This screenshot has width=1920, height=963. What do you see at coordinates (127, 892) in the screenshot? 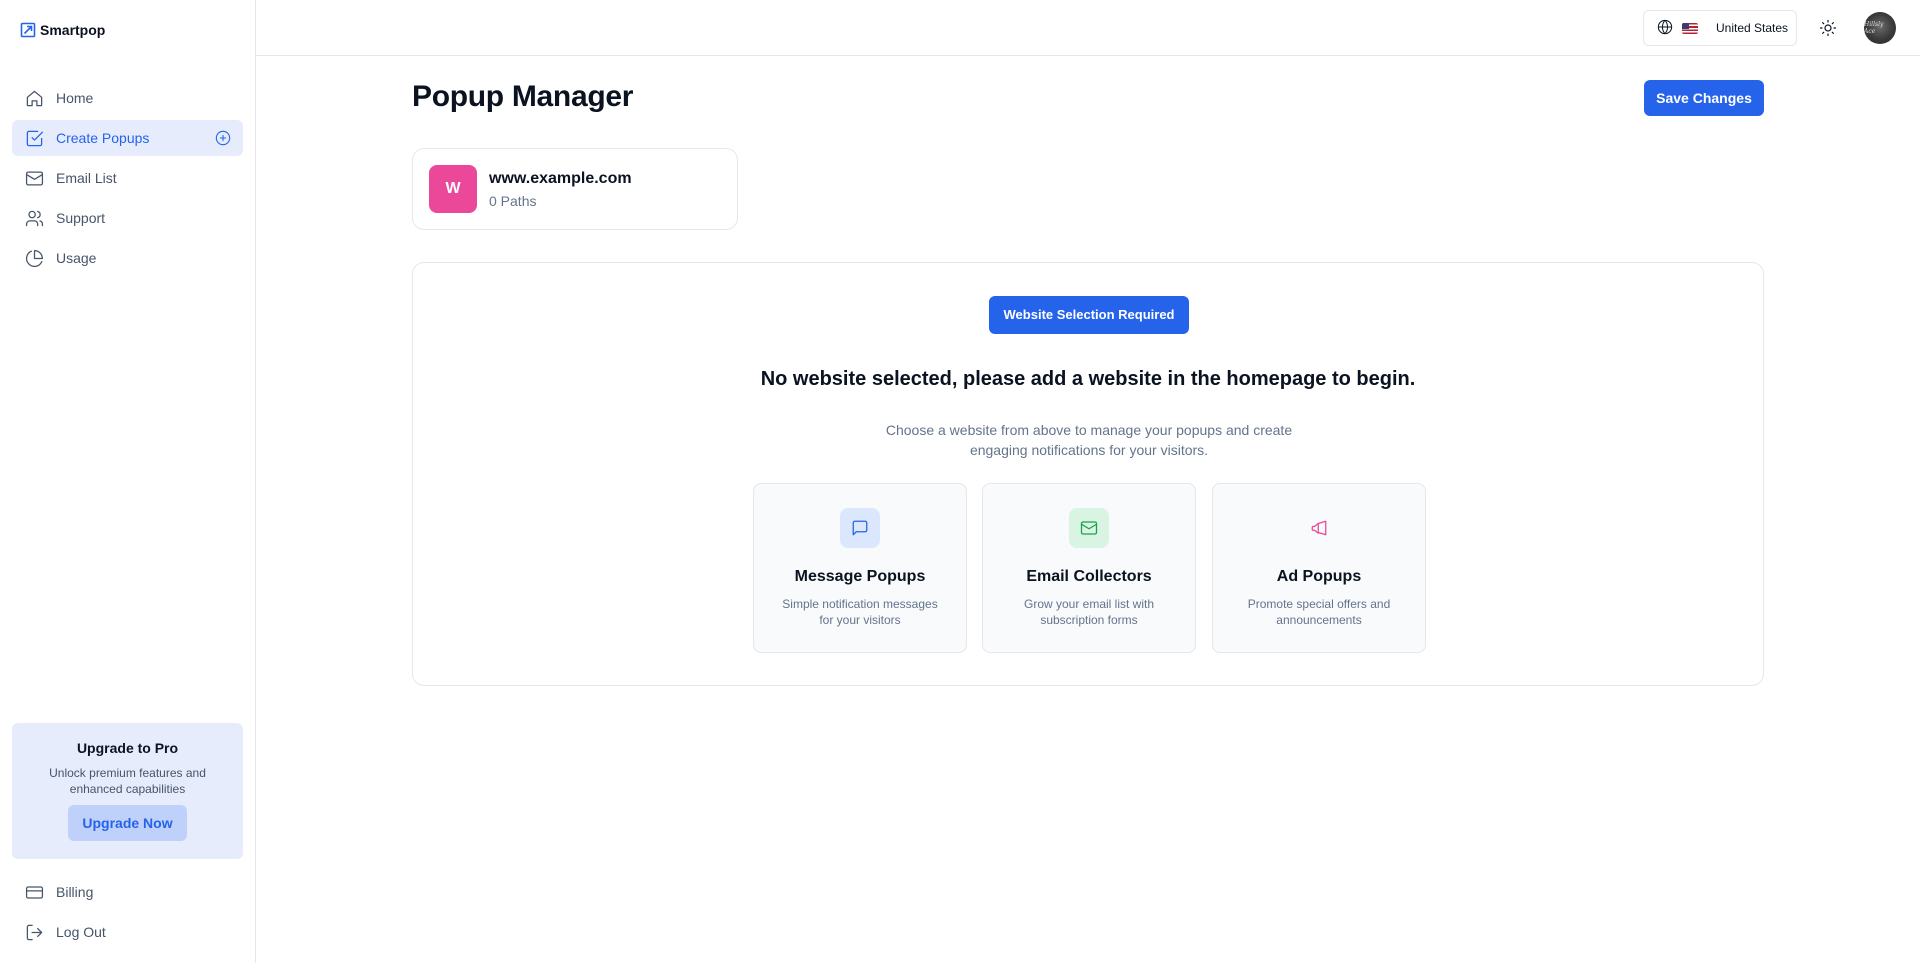
I see `sidebar-item-billing: Billing` at bounding box center [127, 892].